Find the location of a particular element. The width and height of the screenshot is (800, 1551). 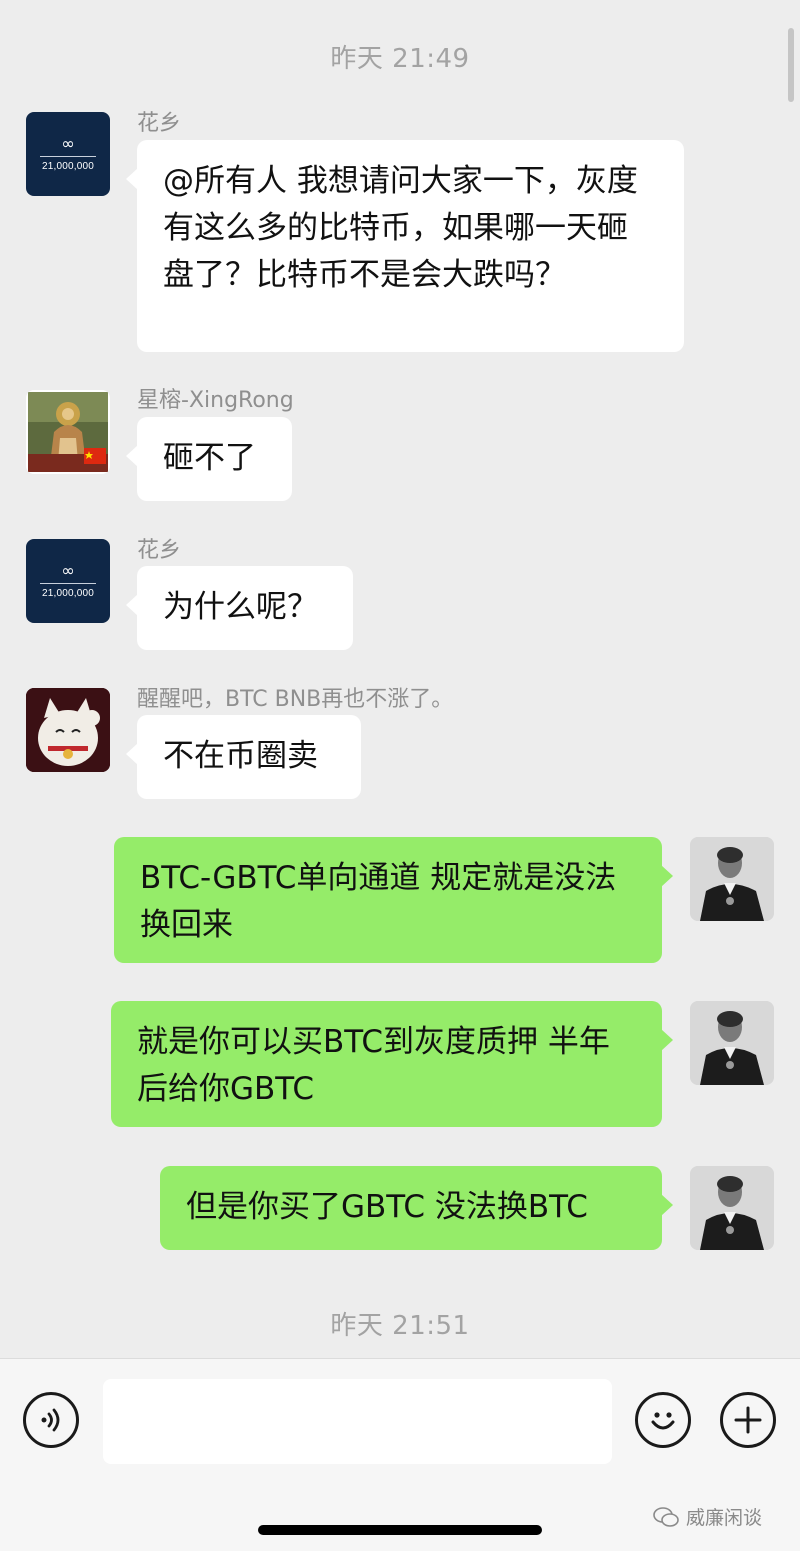

voice-icon is located at coordinates (50, 1420).